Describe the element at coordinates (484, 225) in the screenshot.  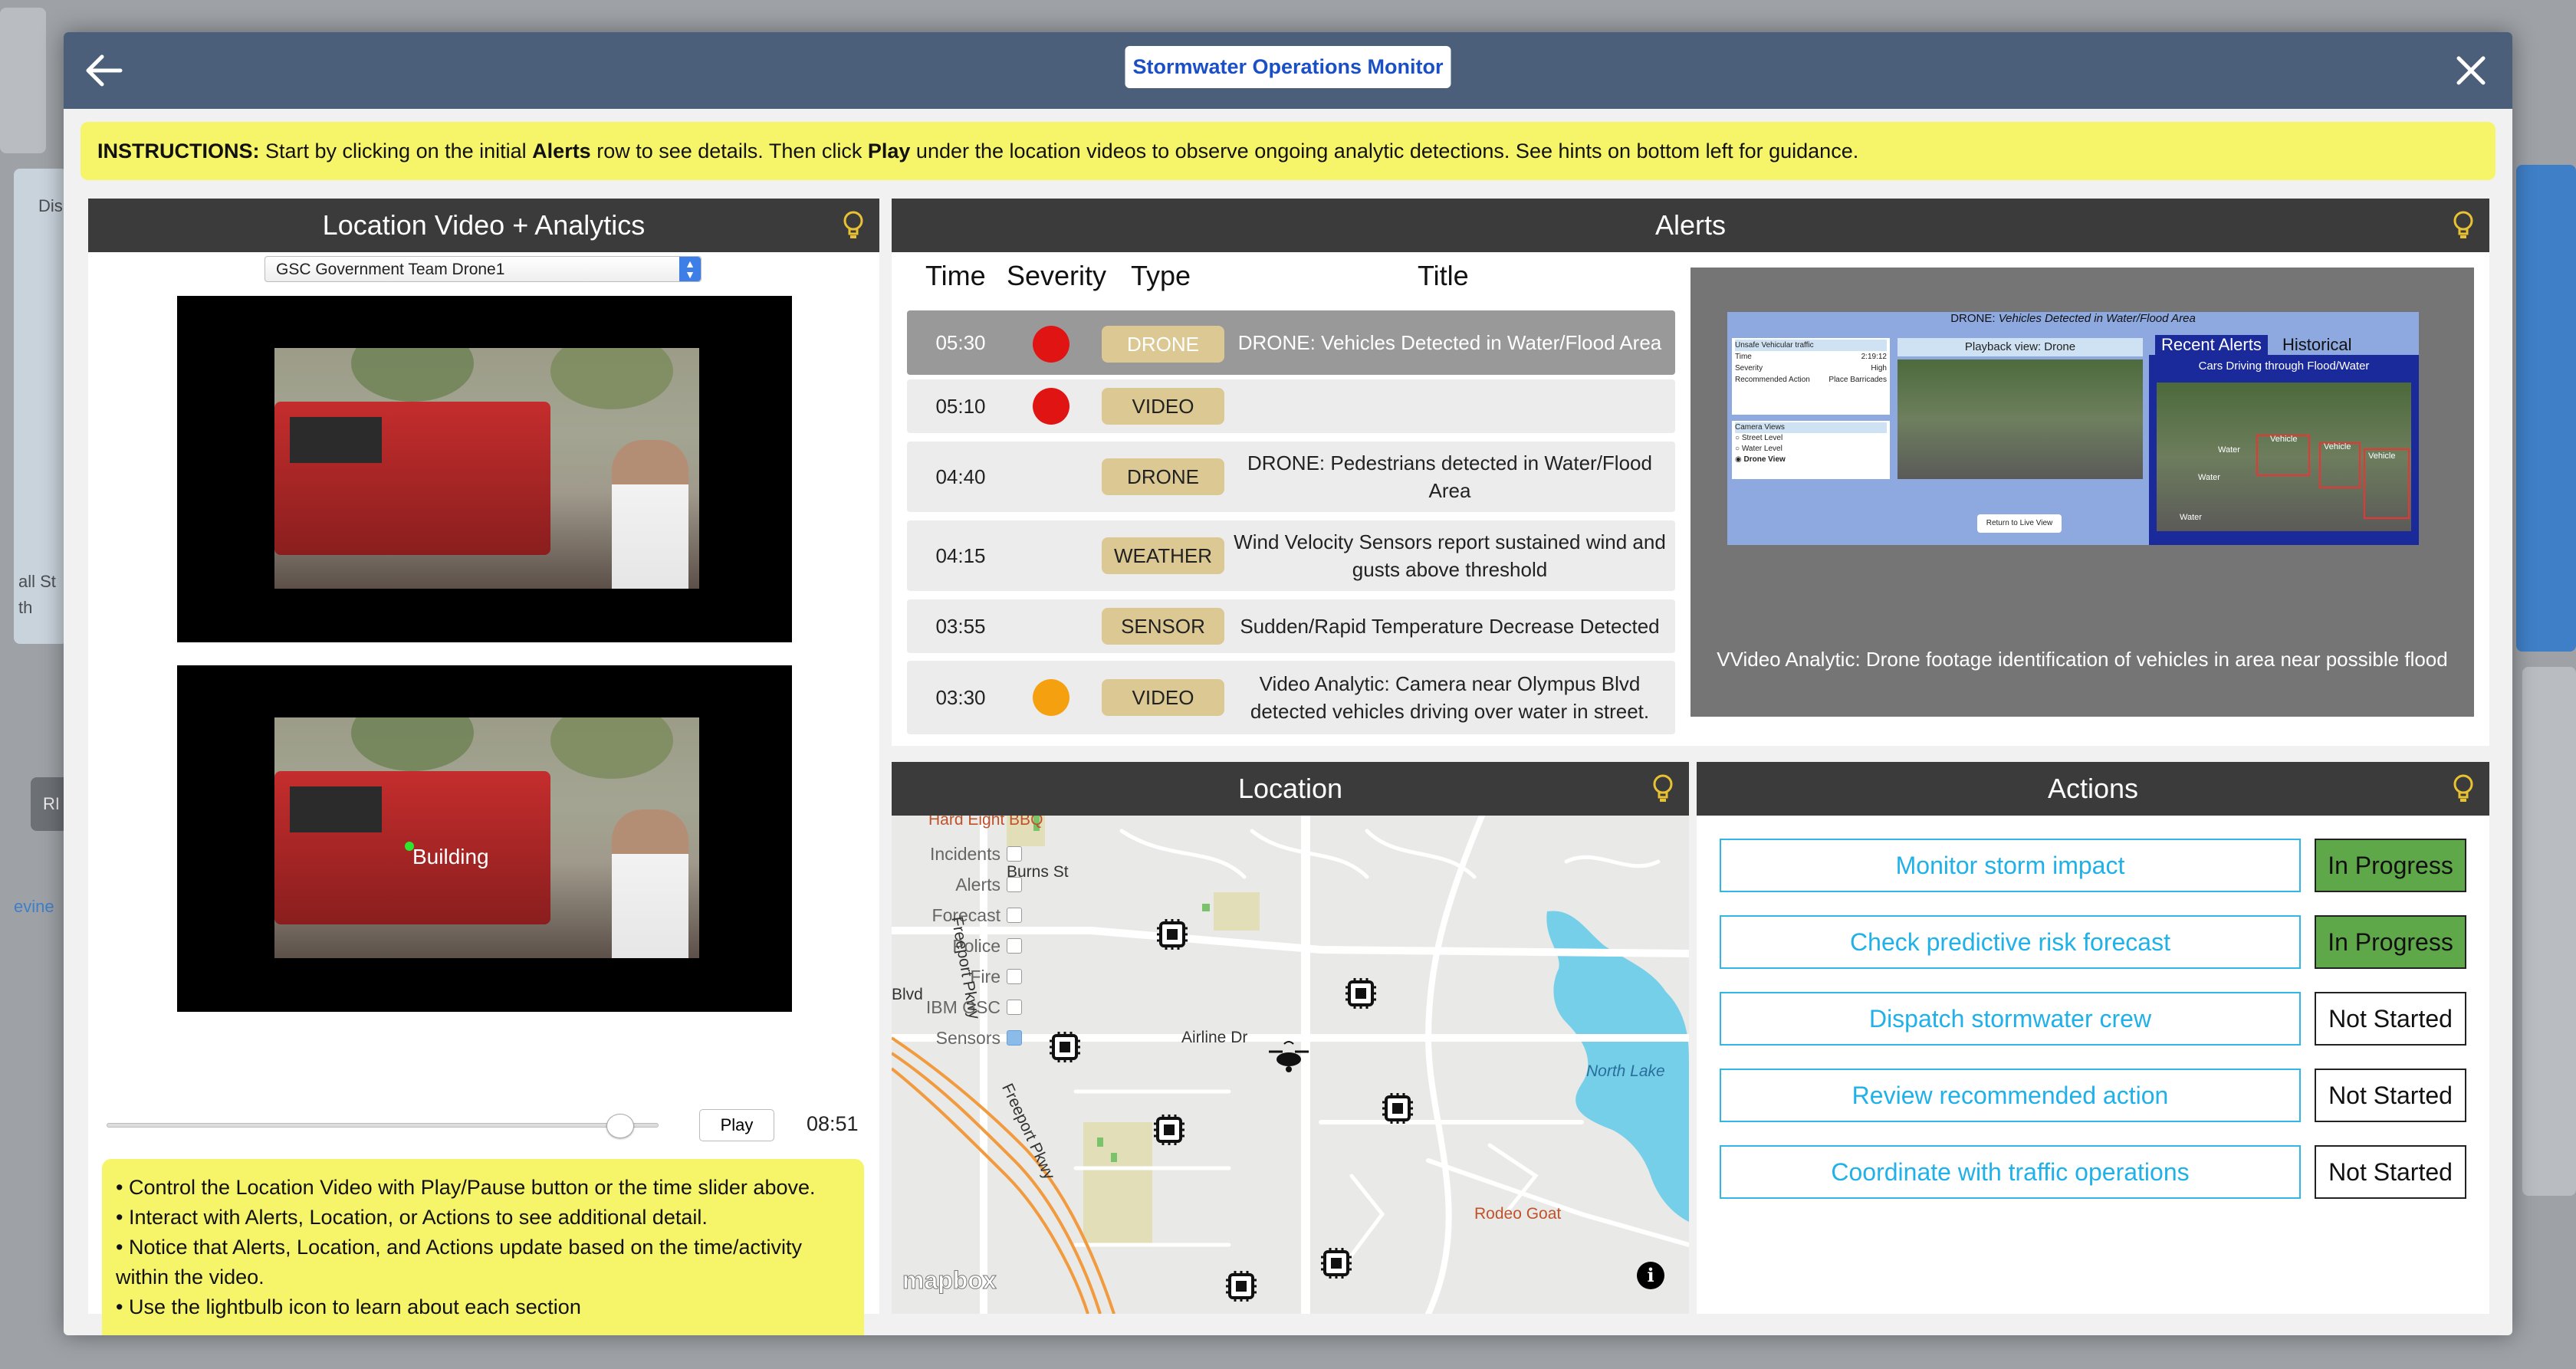
I see `video-panel-header: Location Video + Analytics` at that location.